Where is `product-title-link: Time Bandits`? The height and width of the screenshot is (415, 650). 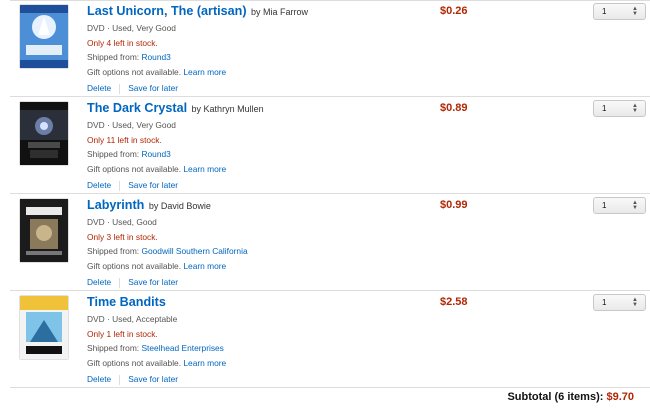 product-title-link: Time Bandits is located at coordinates (126, 302).